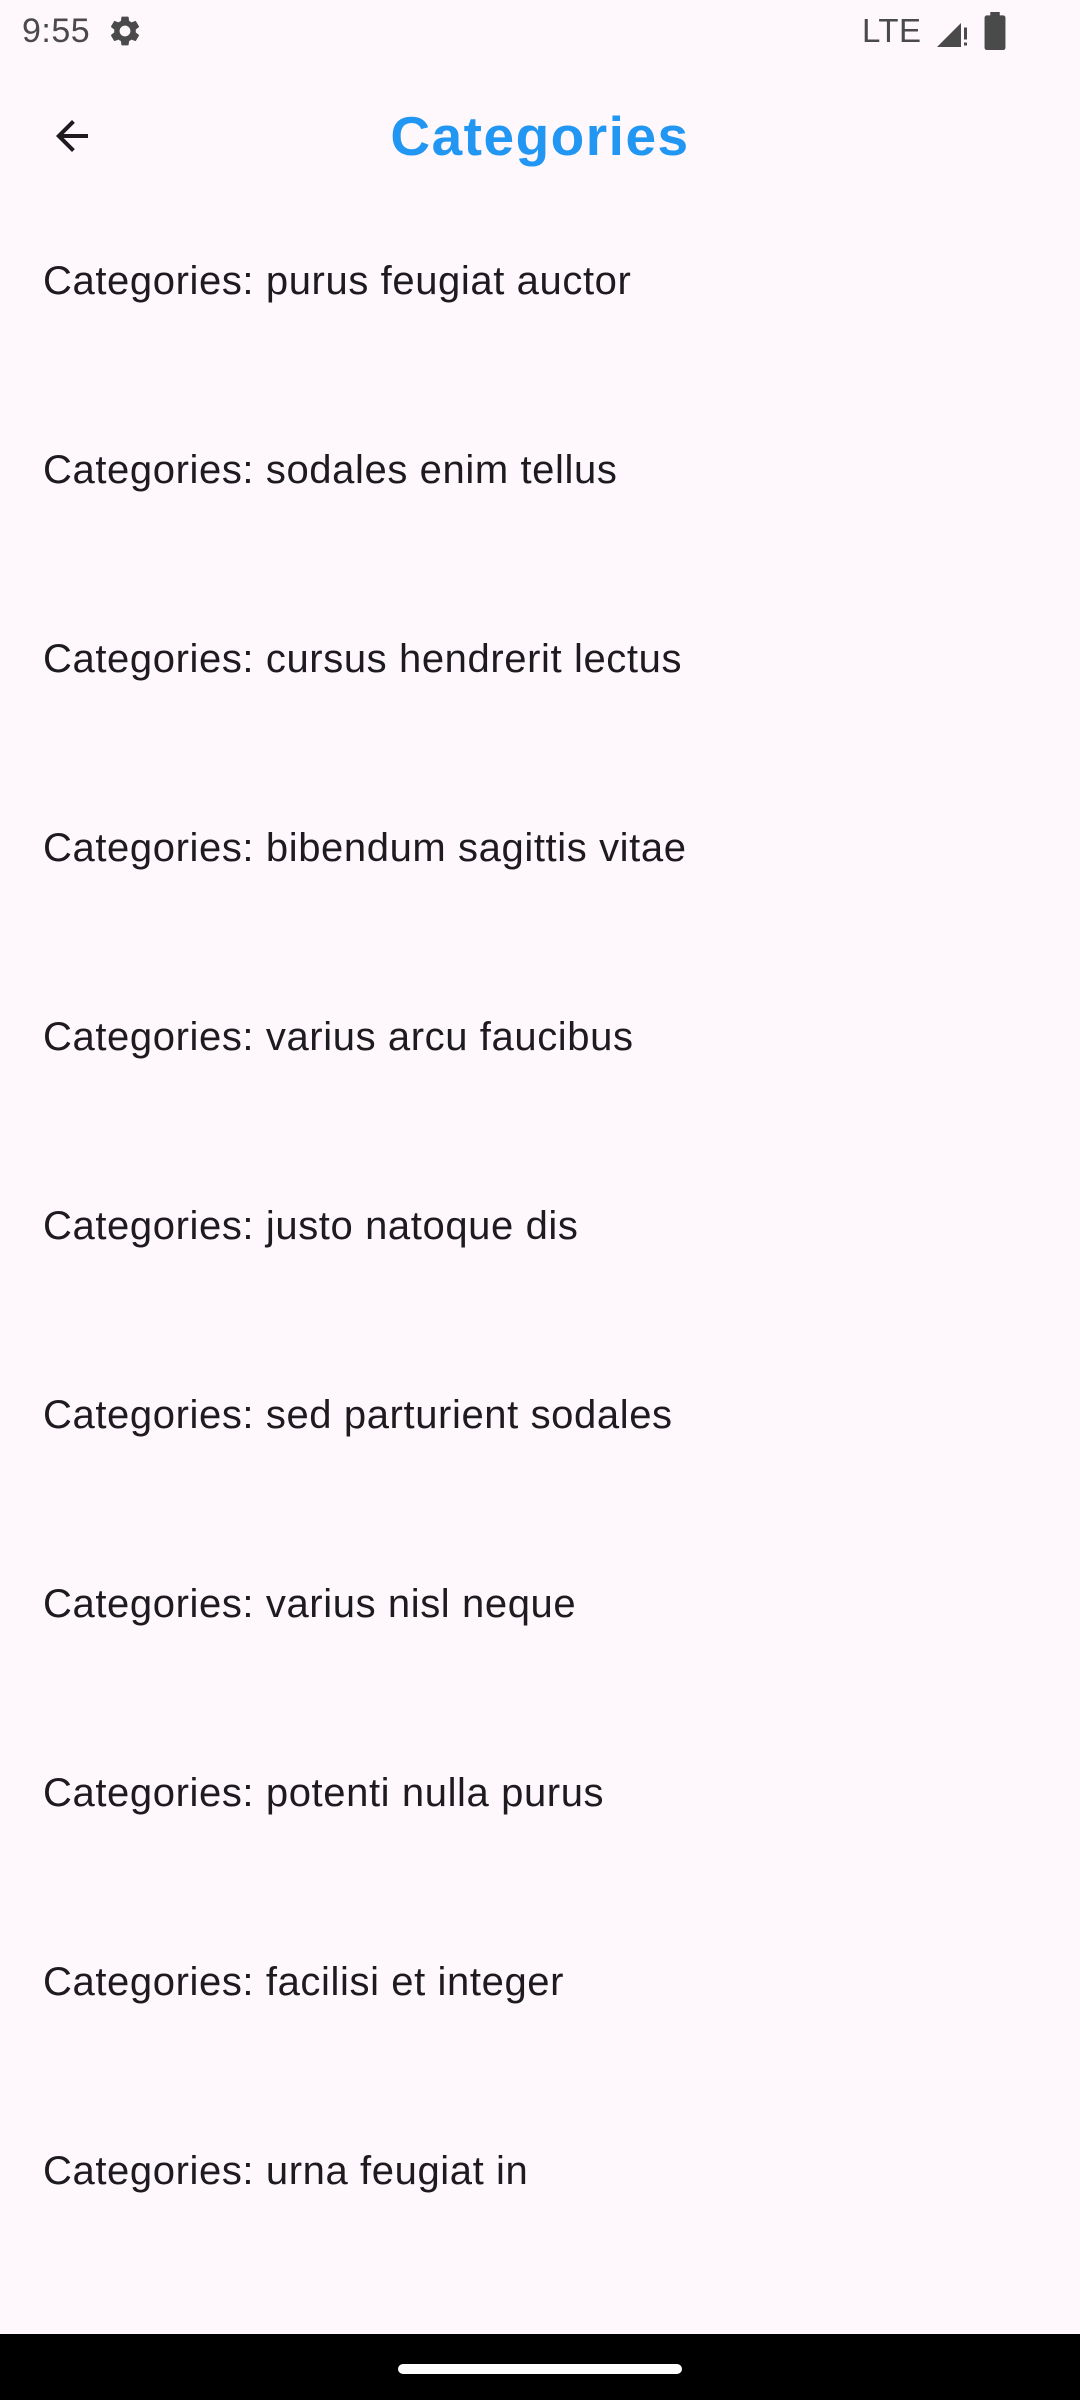  I want to click on list-item: Categories: purus feugiat auctor, so click(540, 281).